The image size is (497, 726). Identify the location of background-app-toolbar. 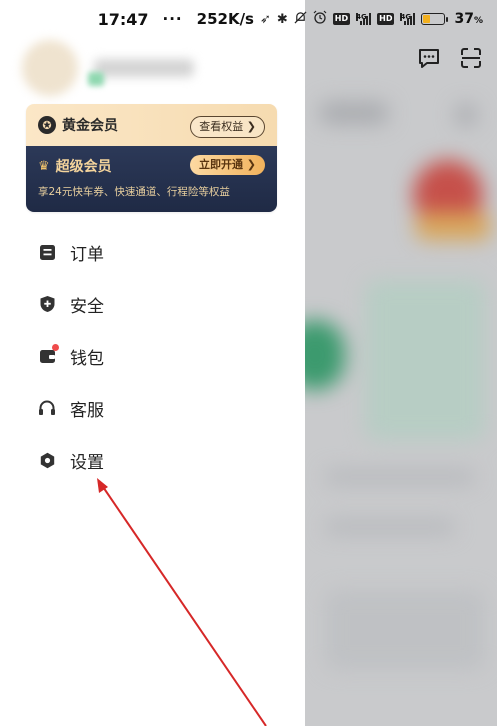
(450, 58).